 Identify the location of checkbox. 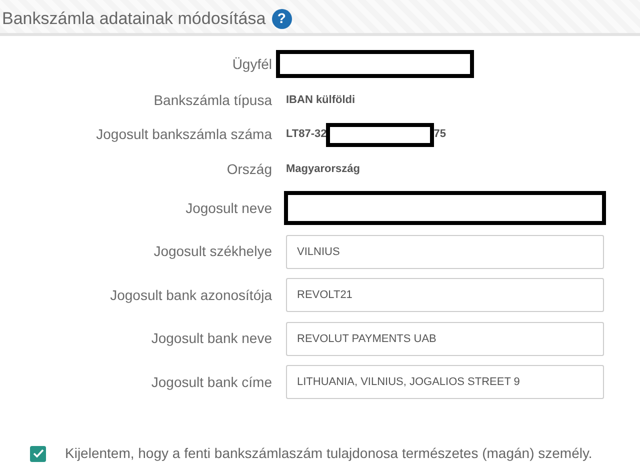
(38, 454).